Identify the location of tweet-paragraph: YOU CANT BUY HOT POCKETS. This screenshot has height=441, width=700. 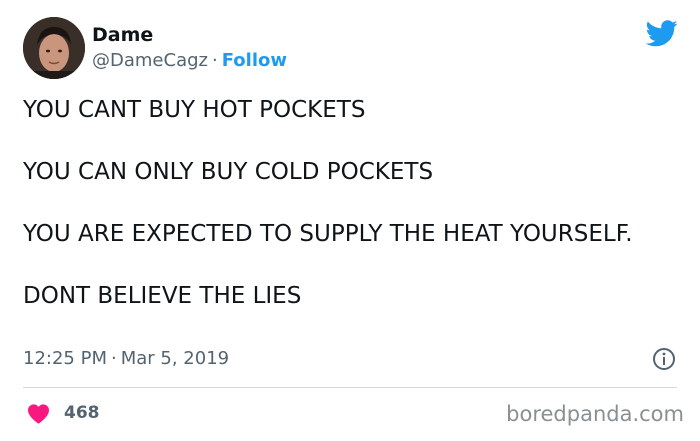
(194, 110).